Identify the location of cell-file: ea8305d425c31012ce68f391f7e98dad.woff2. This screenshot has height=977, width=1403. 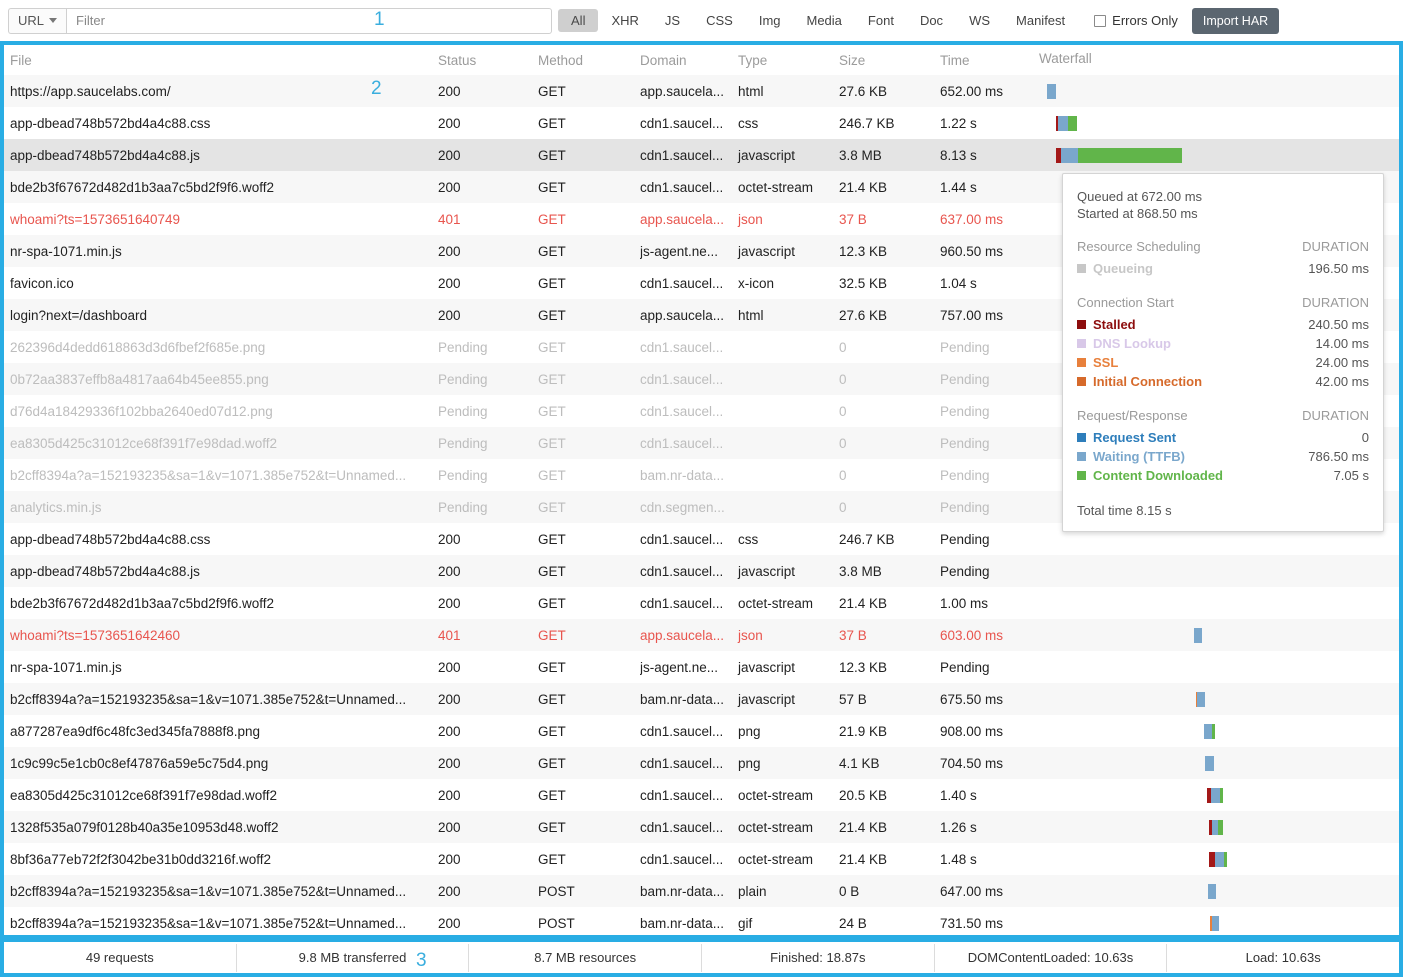
(144, 443).